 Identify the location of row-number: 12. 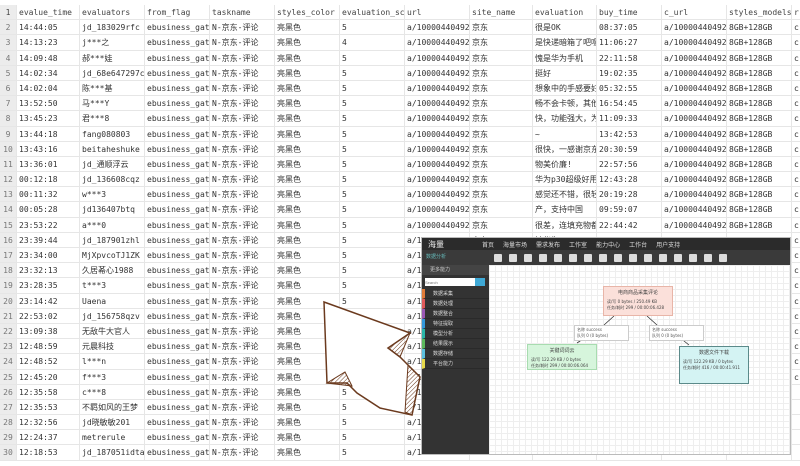
(8, 179).